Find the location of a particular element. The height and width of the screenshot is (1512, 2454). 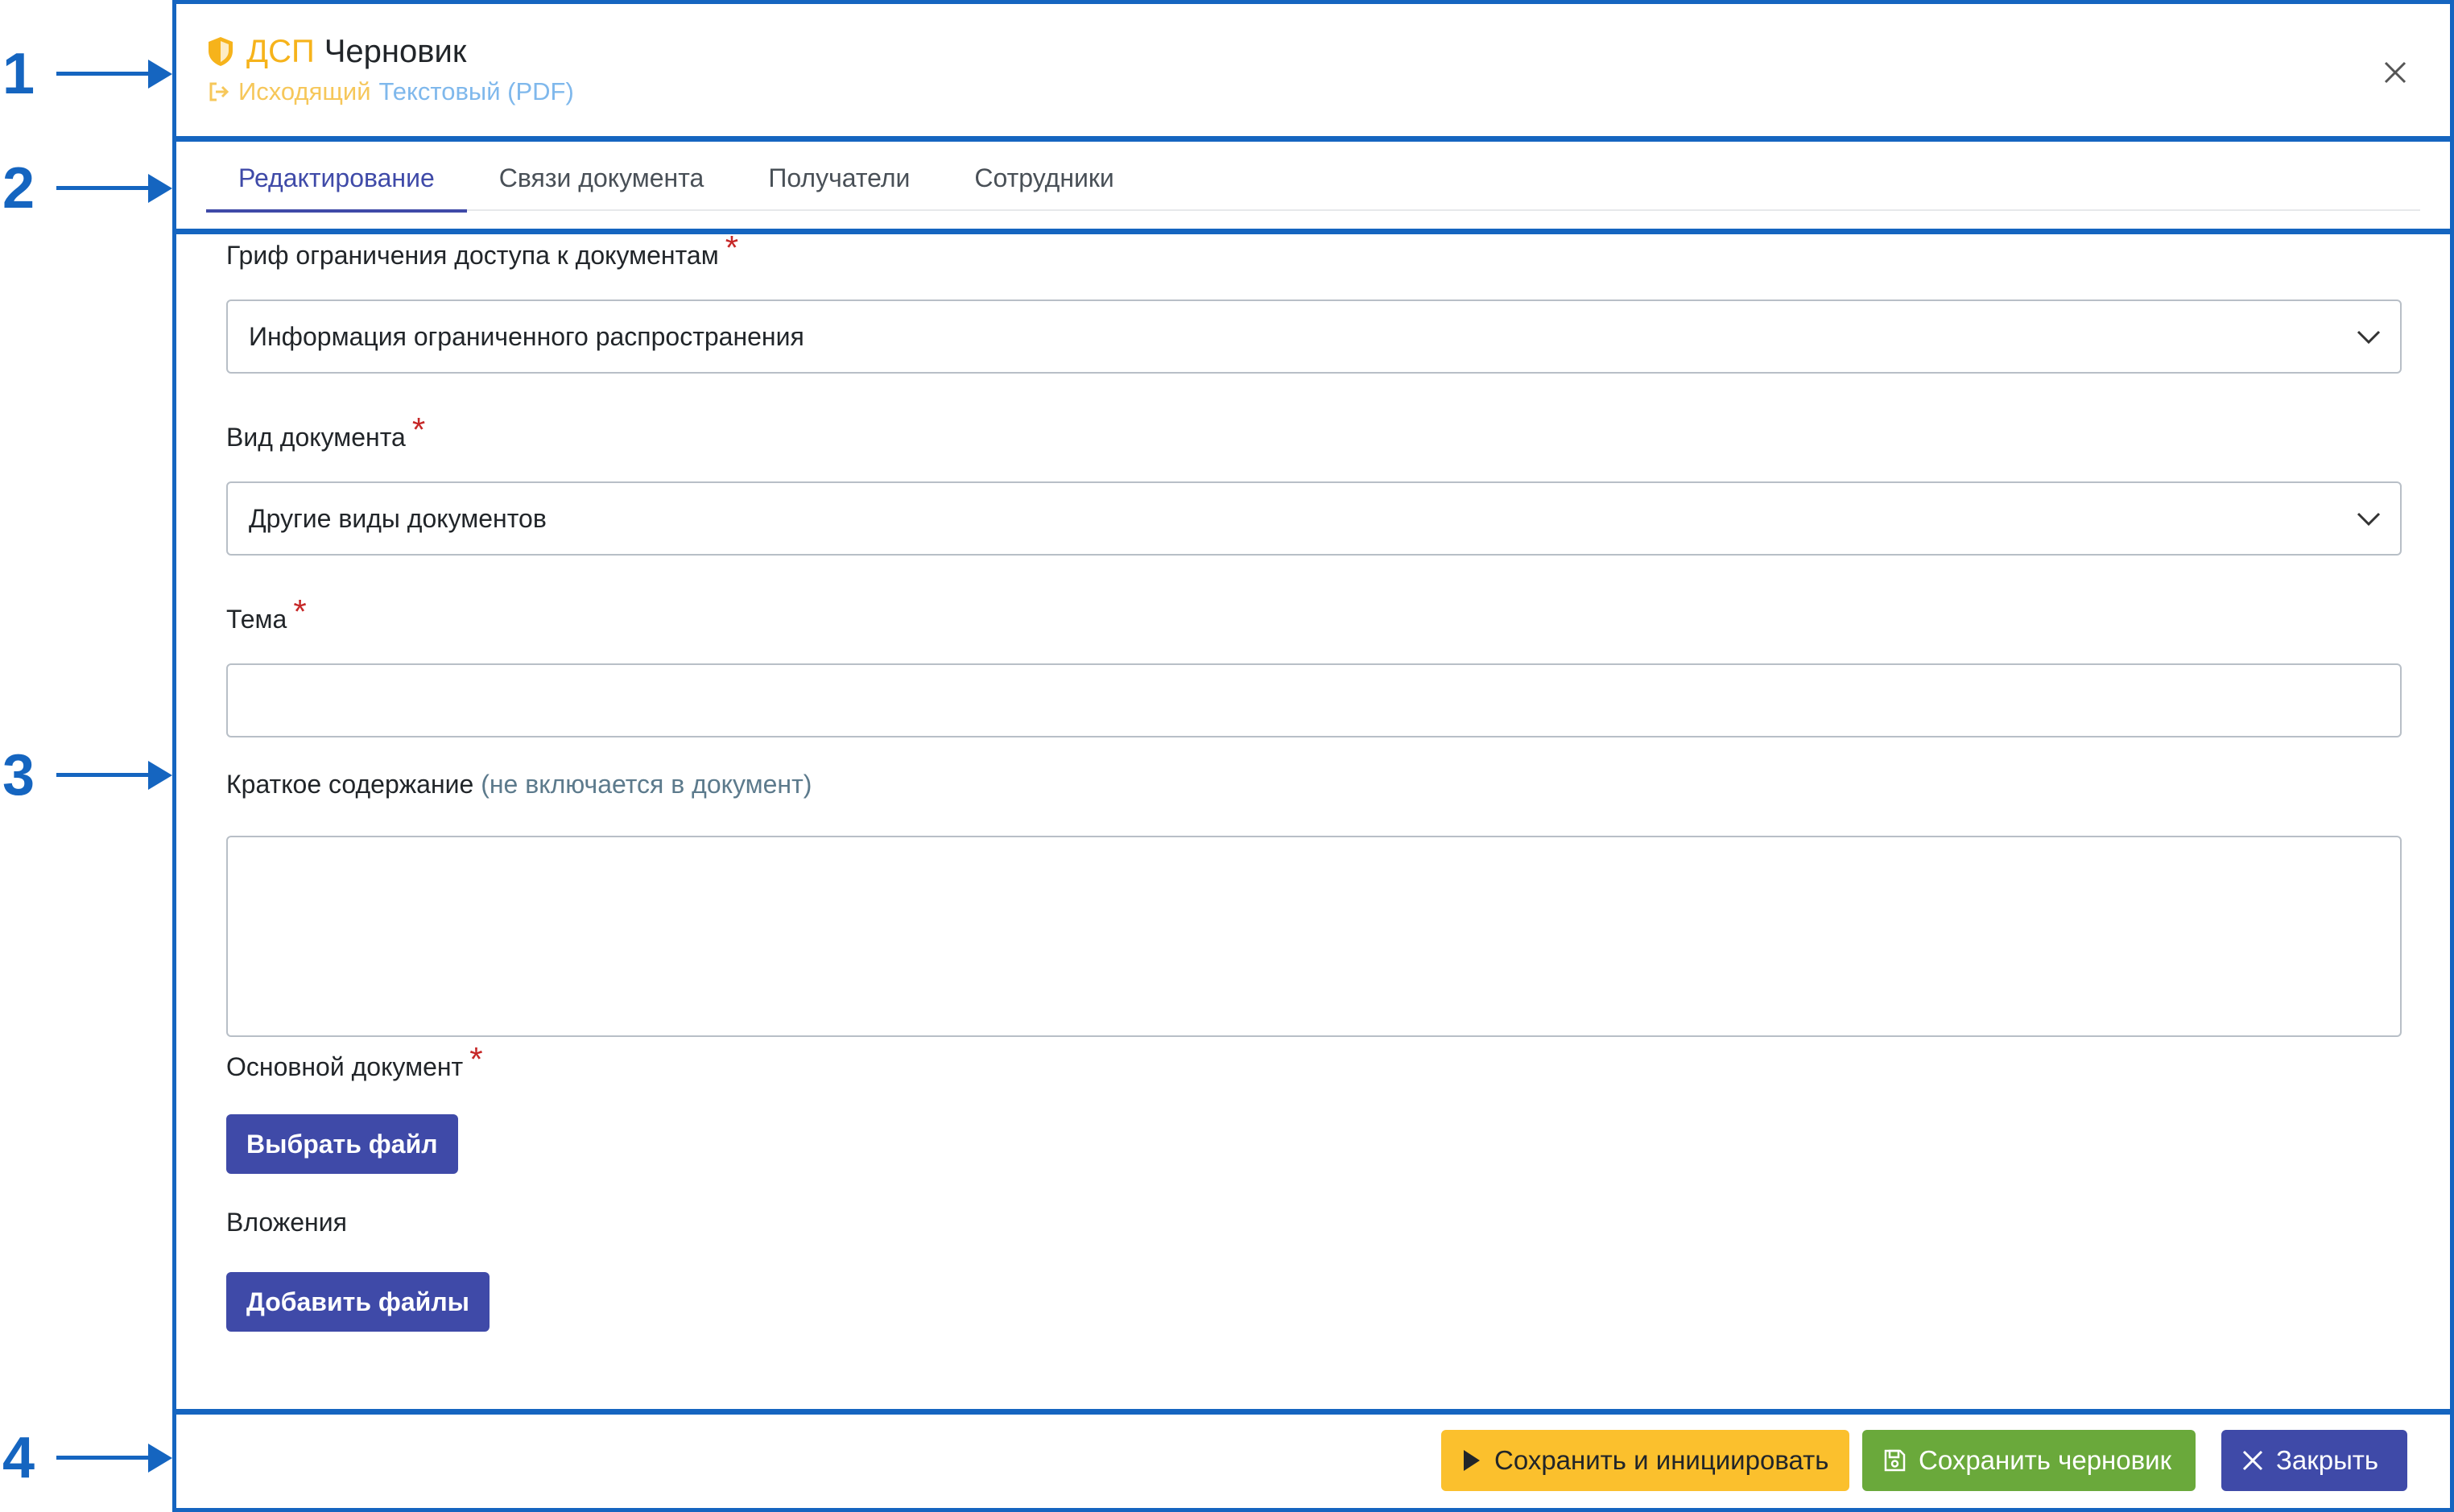

callout-1: 1 is located at coordinates (88, 74).